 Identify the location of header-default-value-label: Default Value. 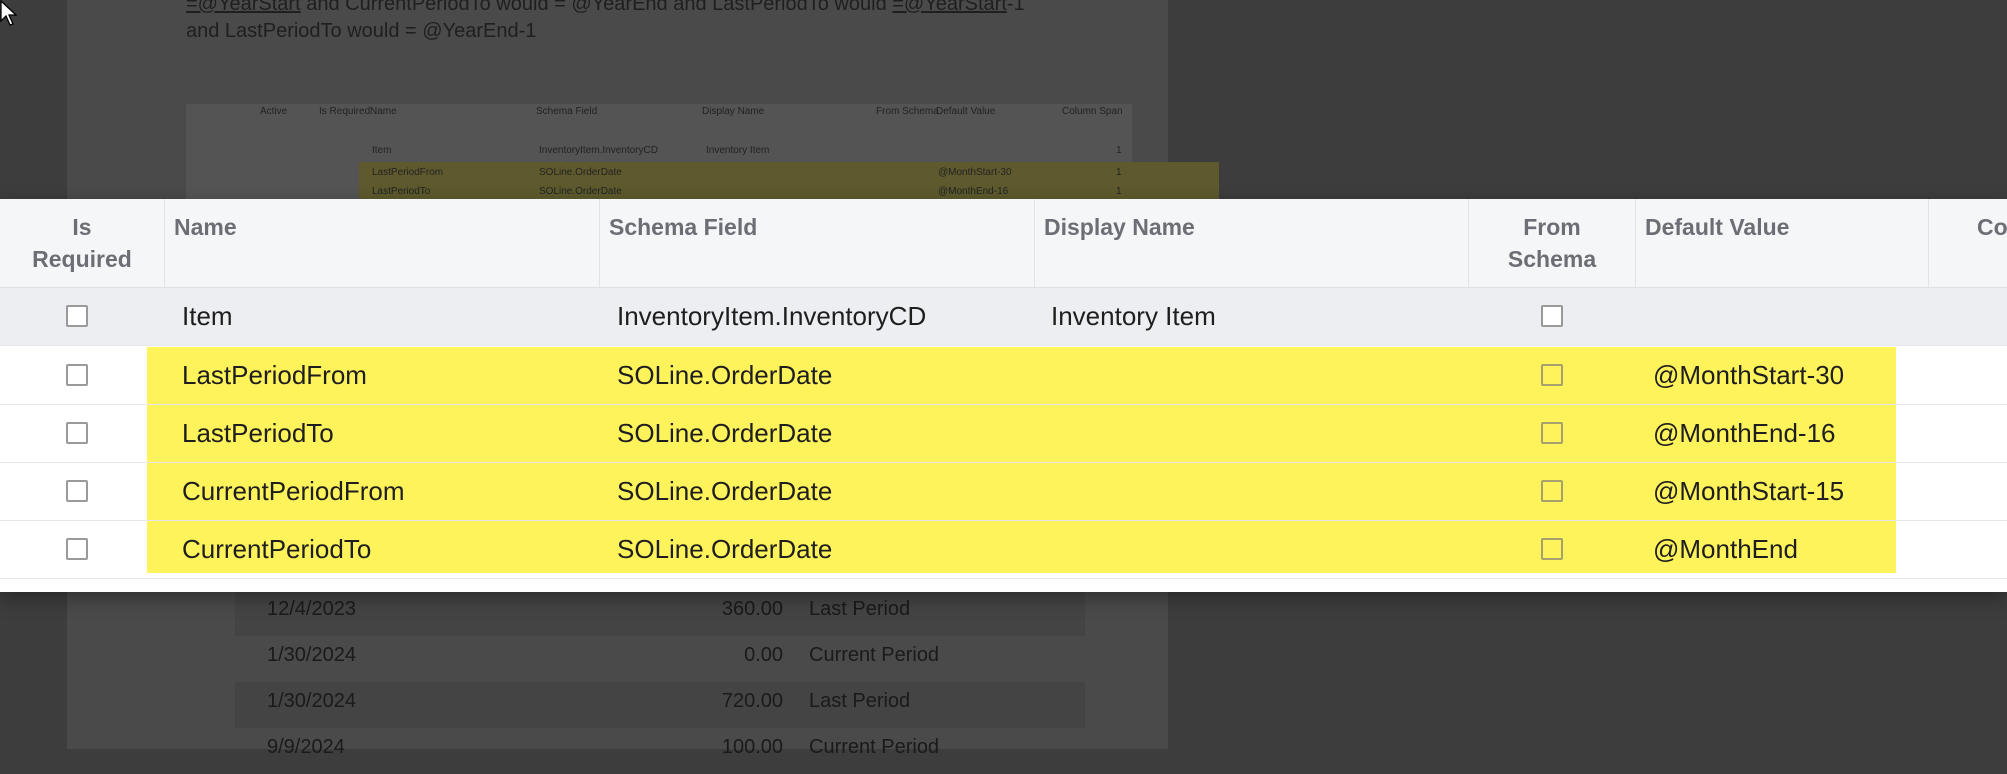
(1717, 227).